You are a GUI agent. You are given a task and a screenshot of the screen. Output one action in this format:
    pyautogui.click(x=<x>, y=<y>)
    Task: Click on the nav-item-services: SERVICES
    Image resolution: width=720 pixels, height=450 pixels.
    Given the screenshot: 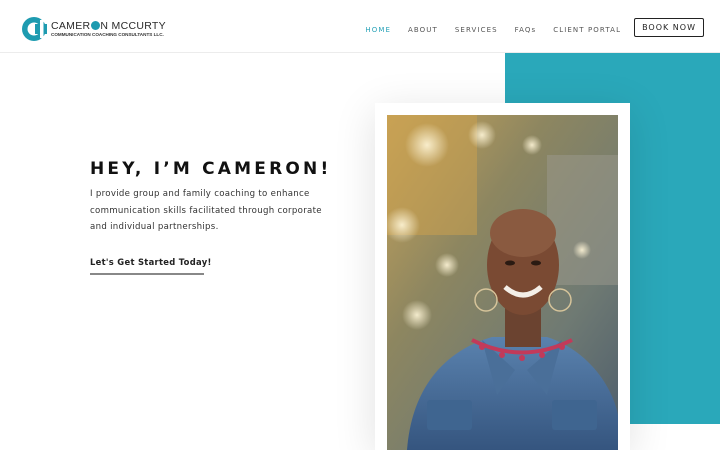 What is the action you would take?
    pyautogui.click(x=476, y=30)
    